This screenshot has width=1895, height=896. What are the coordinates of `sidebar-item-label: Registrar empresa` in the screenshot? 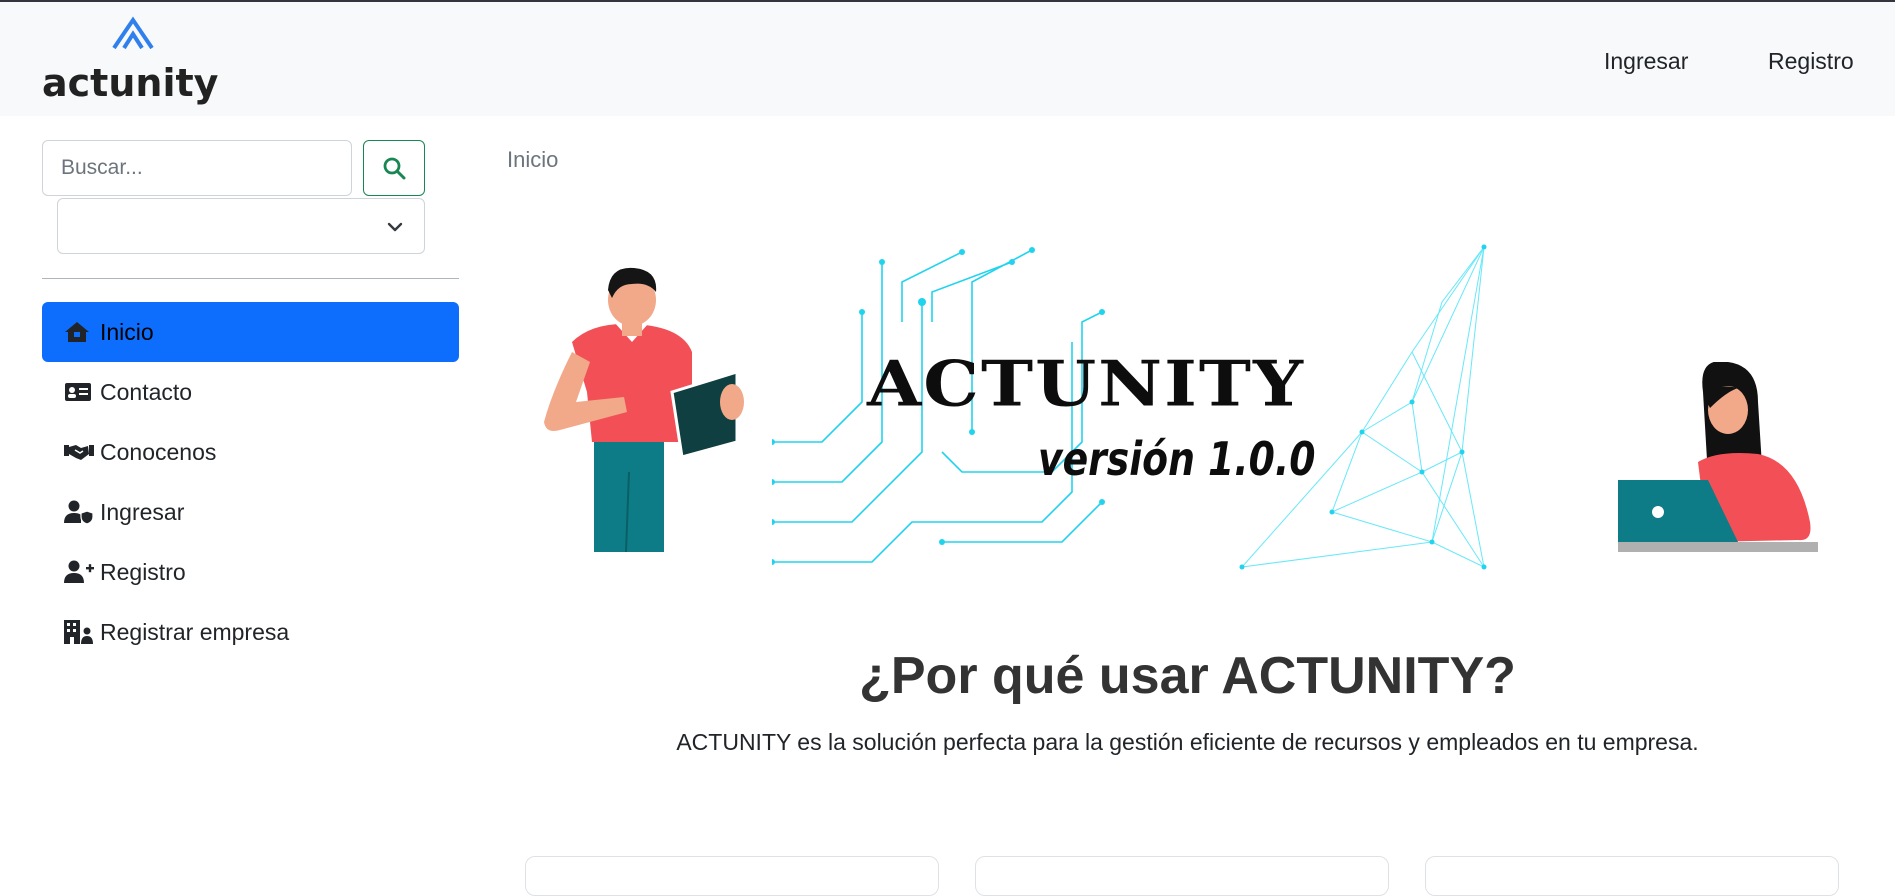 It's located at (195, 631).